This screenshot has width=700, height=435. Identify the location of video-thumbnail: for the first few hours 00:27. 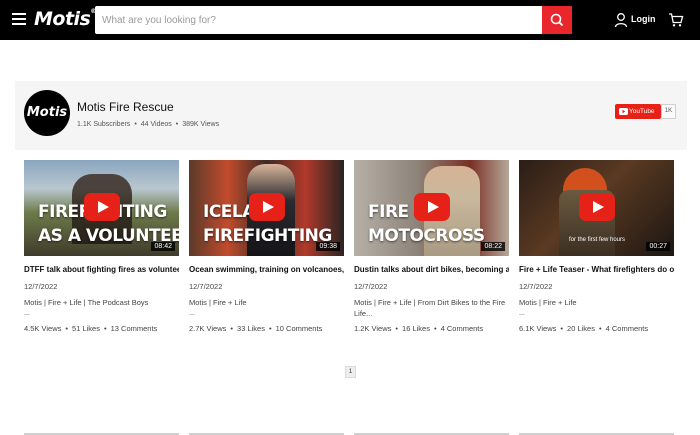
(596, 208).